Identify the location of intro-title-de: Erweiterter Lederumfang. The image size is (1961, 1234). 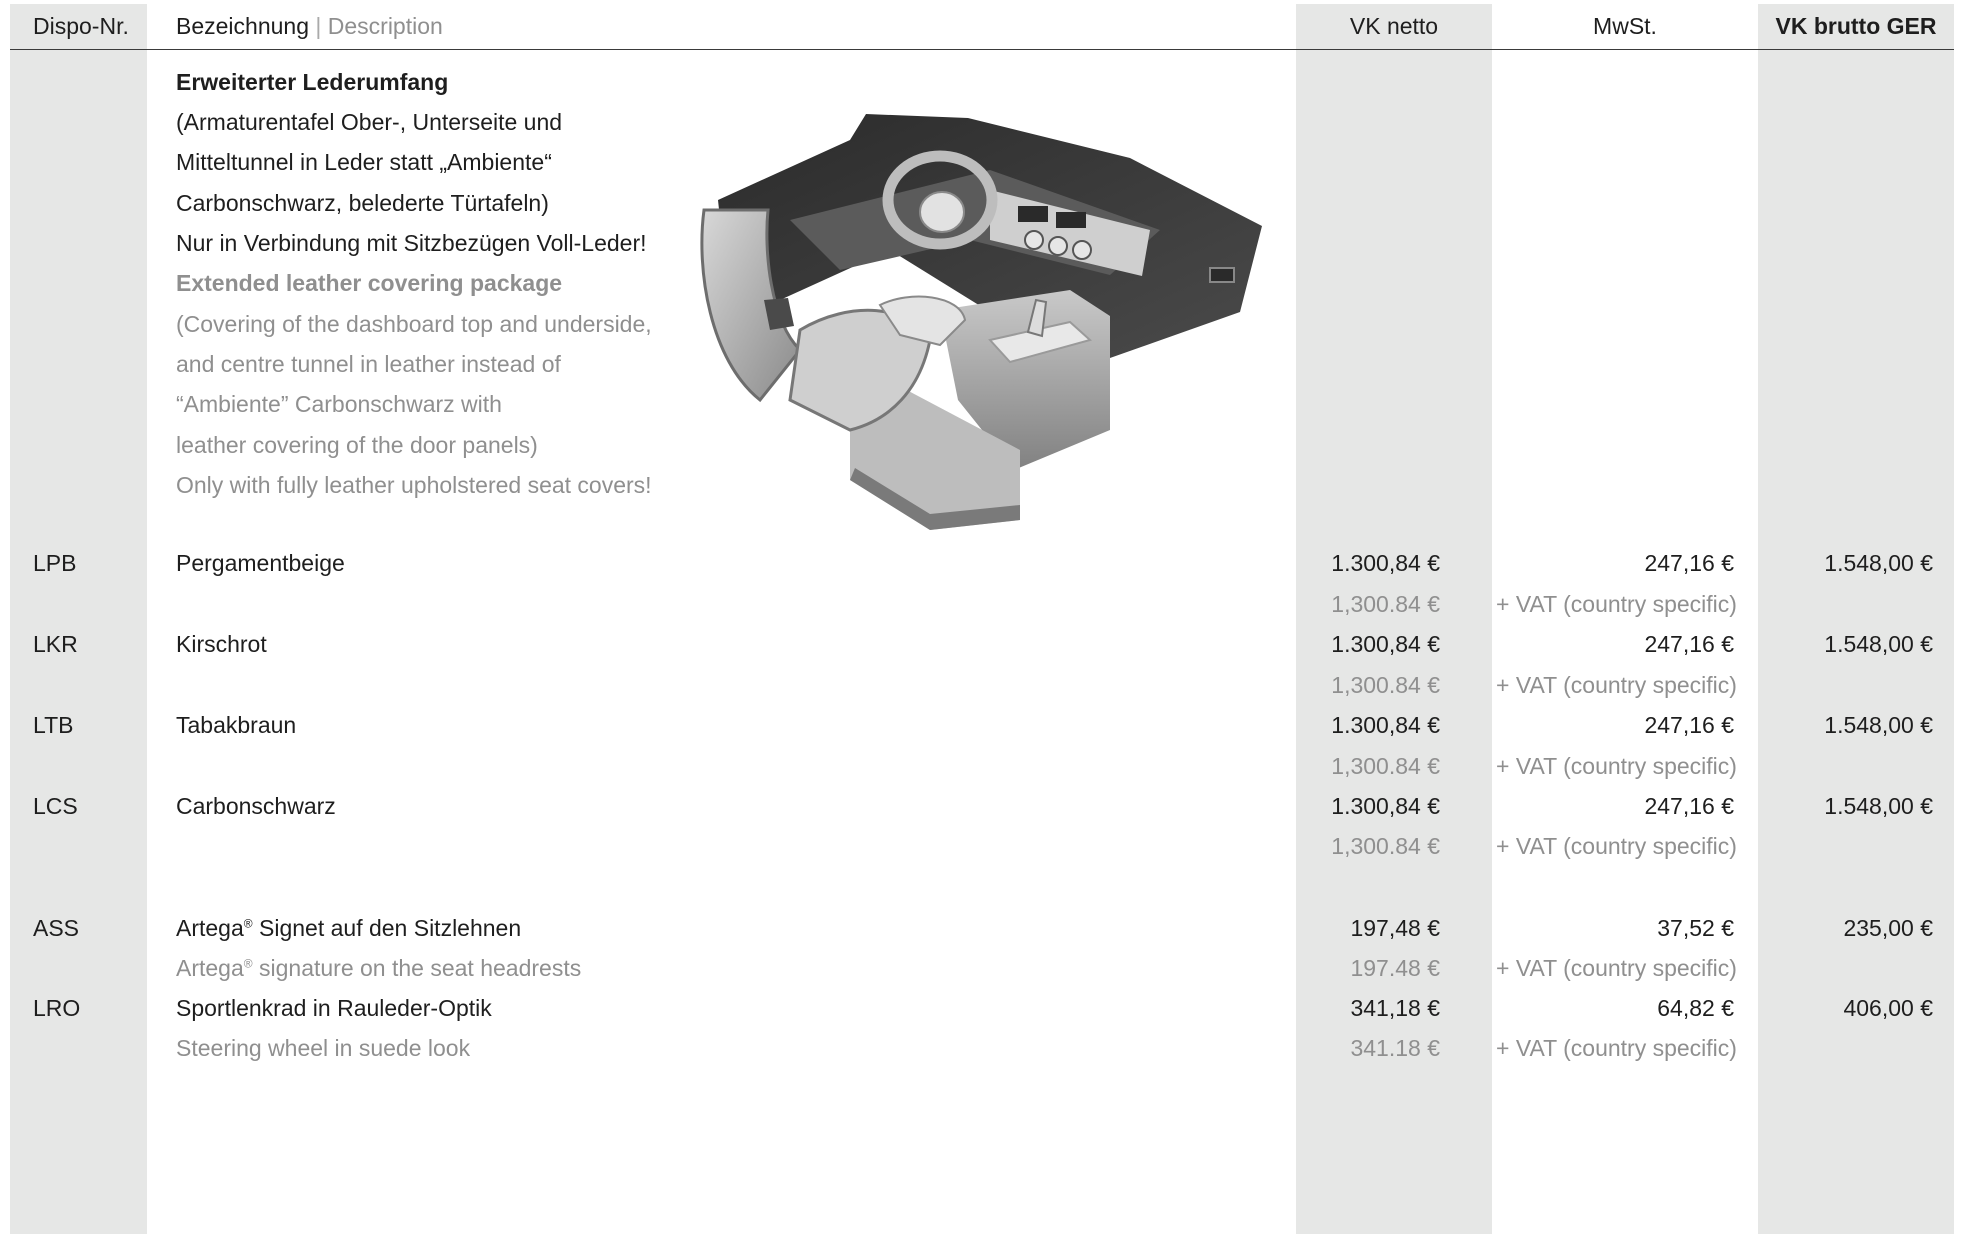
(312, 82).